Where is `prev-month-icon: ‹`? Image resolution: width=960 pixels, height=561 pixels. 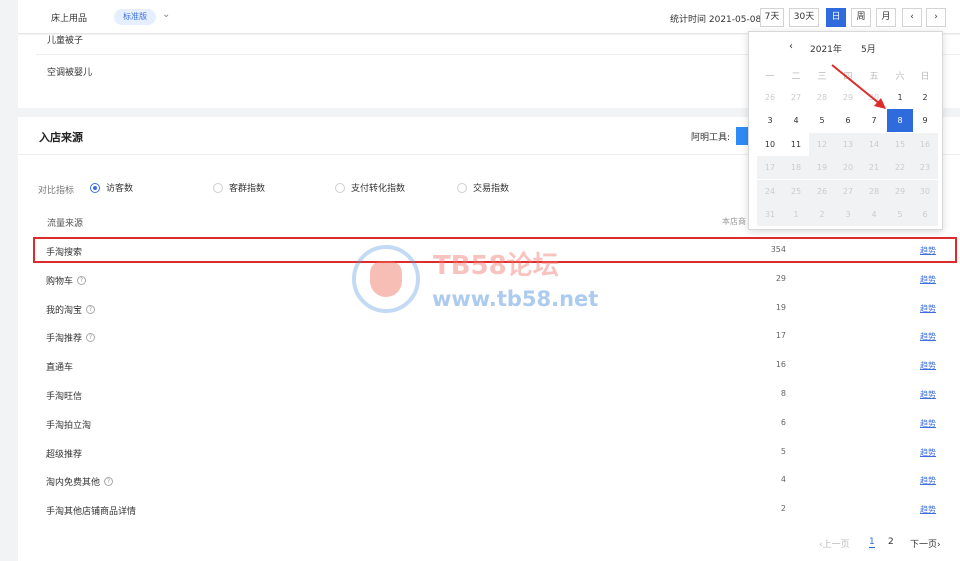 prev-month-icon: ‹ is located at coordinates (791, 46).